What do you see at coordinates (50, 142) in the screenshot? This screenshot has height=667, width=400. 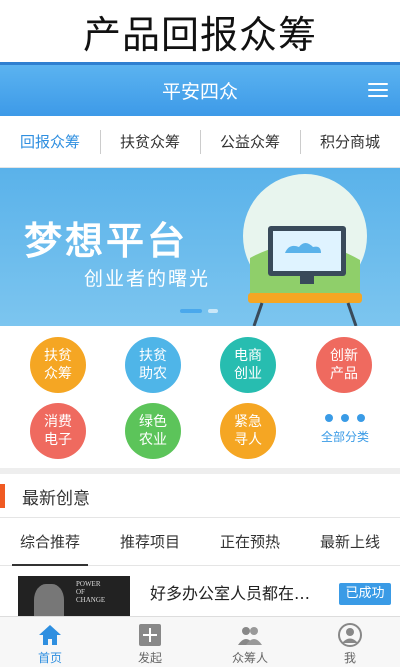 I see `tab-return-crowdfunding: 回报众筹` at bounding box center [50, 142].